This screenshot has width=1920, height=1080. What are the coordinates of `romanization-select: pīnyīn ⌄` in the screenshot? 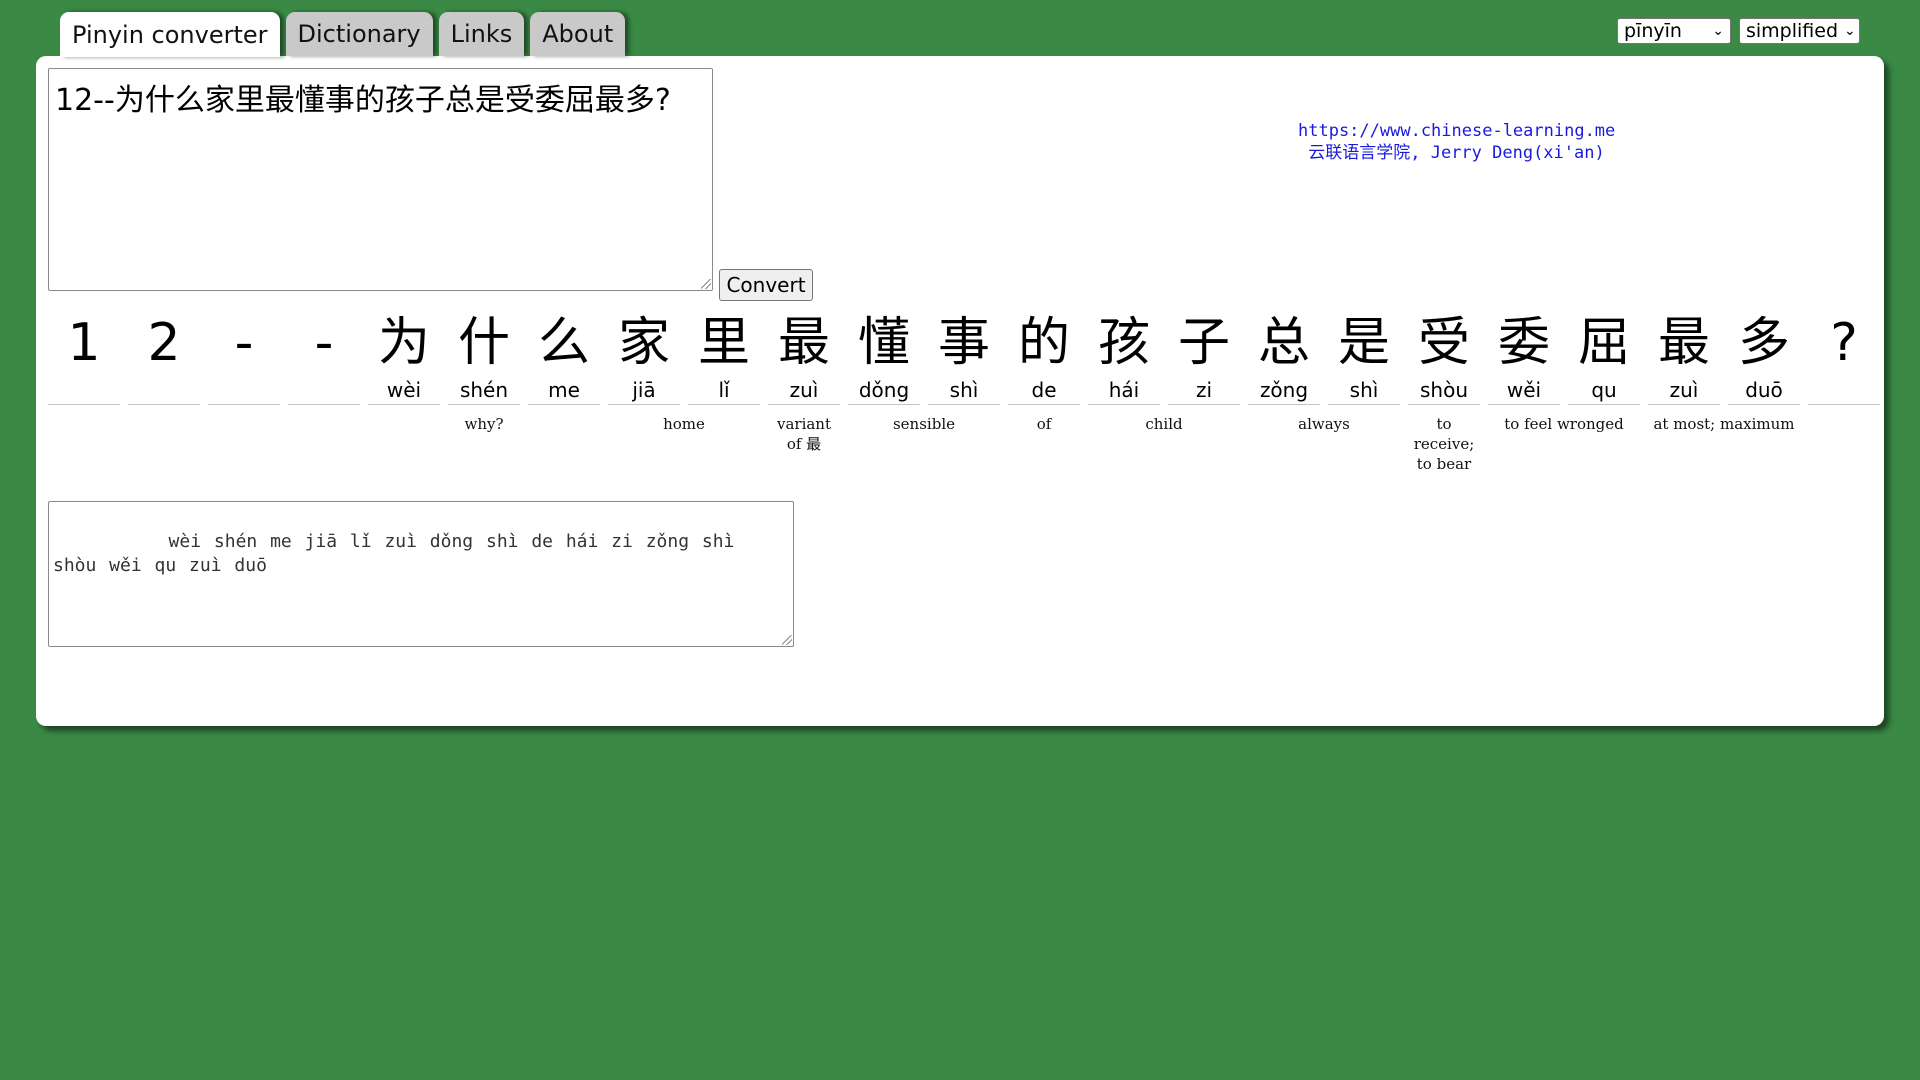 It's located at (1674, 31).